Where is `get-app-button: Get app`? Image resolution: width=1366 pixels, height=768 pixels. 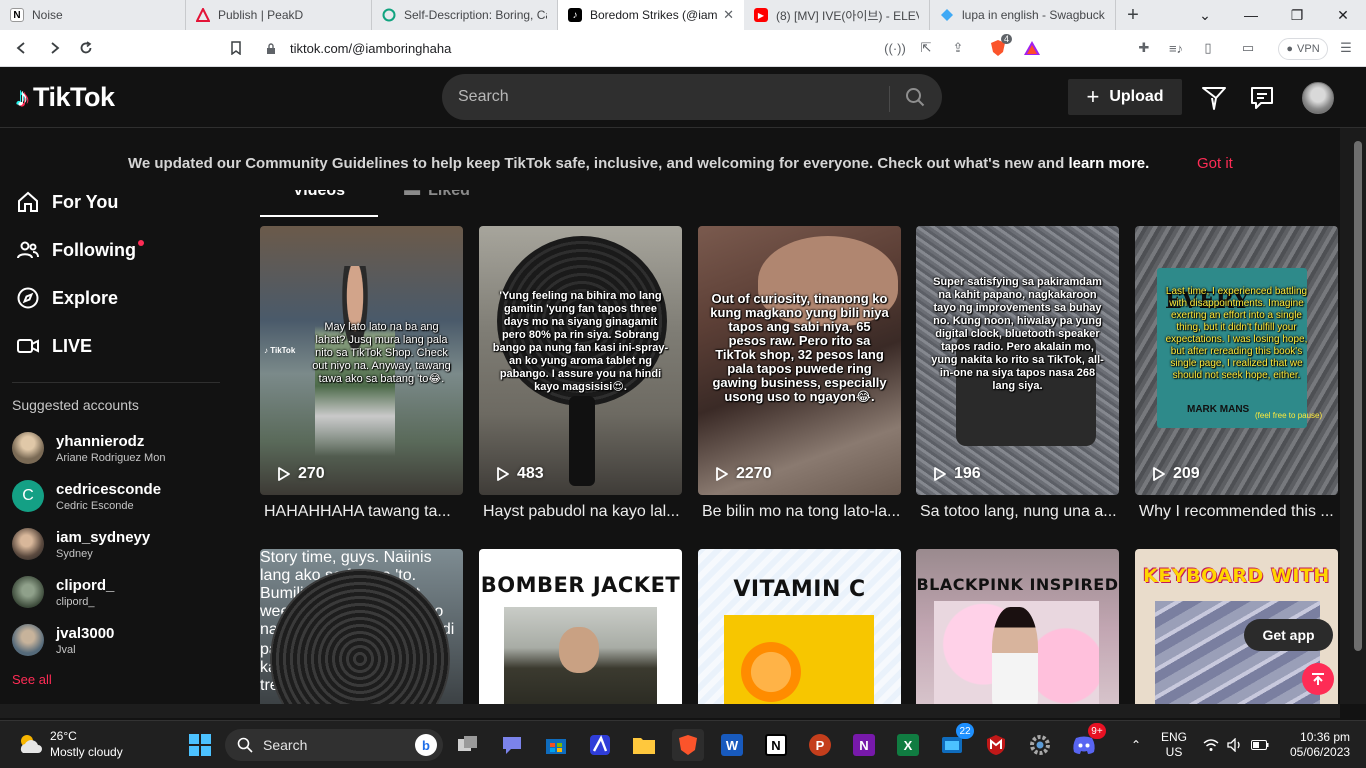 get-app-button: Get app is located at coordinates (1288, 635).